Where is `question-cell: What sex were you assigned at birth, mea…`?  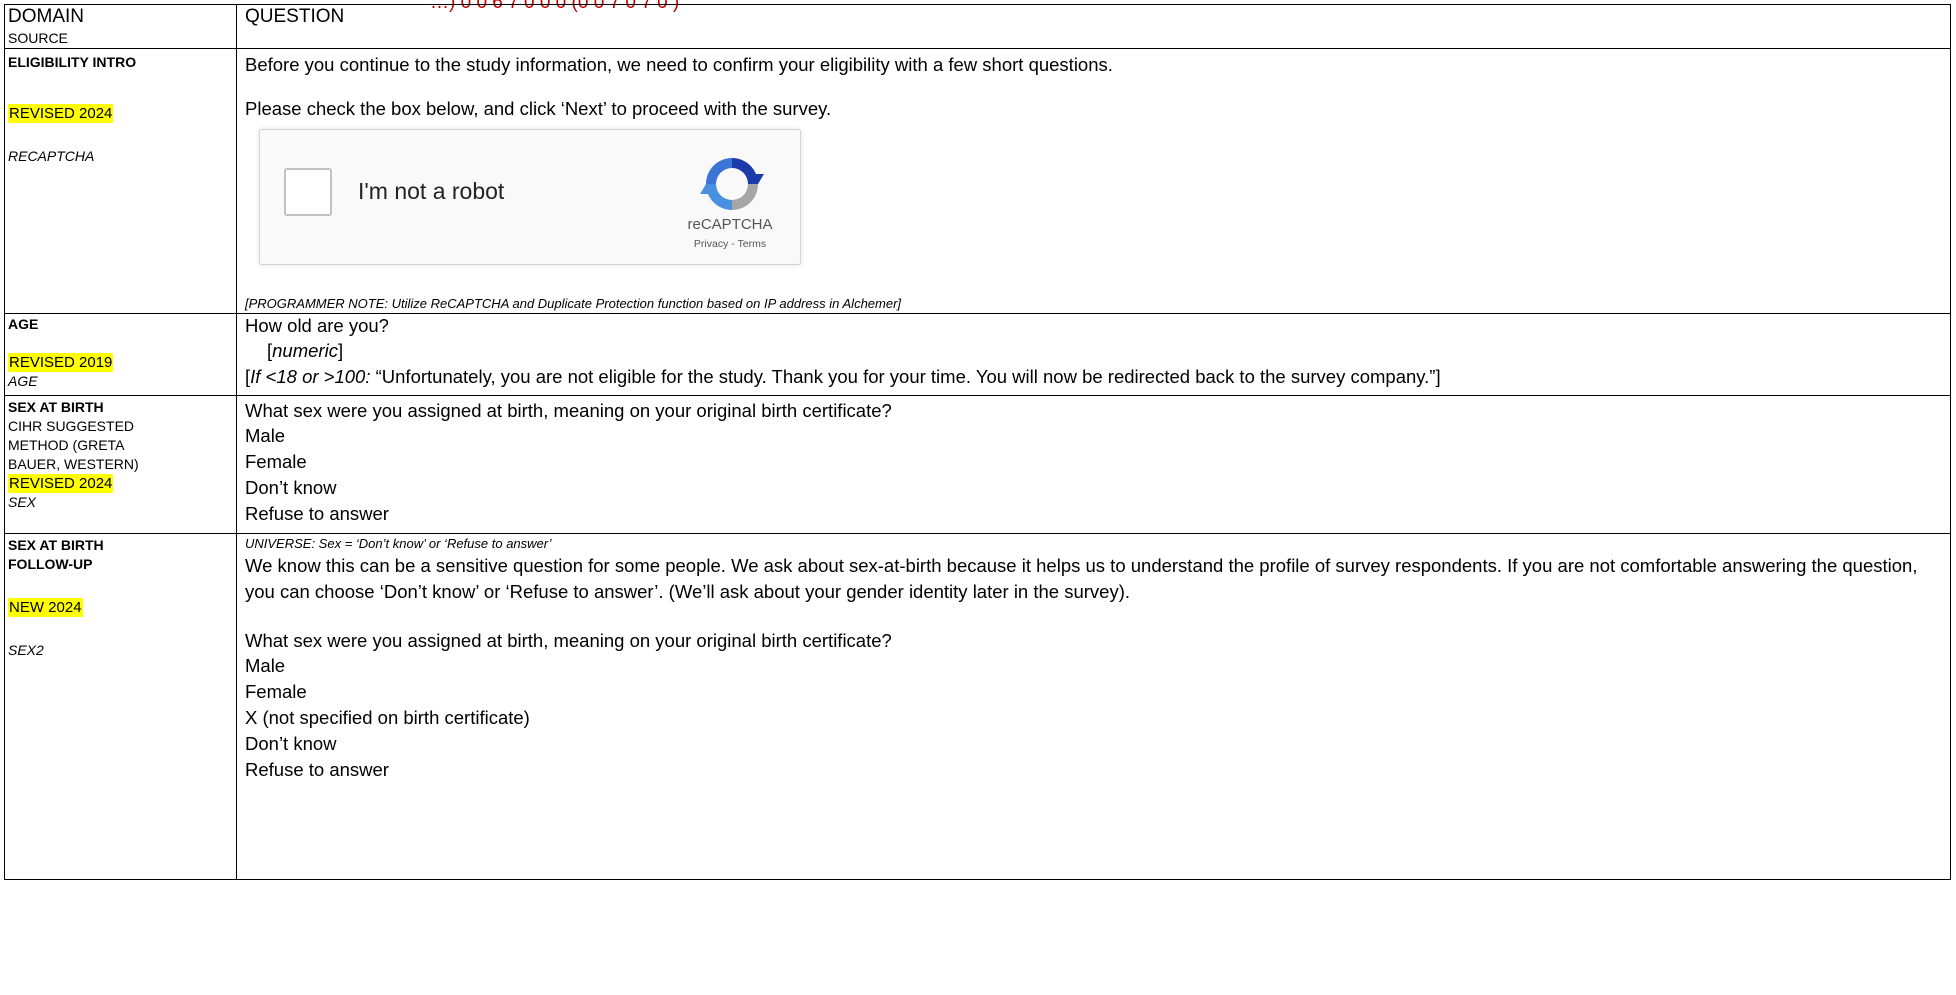 question-cell: What sex were you assigned at birth, mea… is located at coordinates (1093, 464).